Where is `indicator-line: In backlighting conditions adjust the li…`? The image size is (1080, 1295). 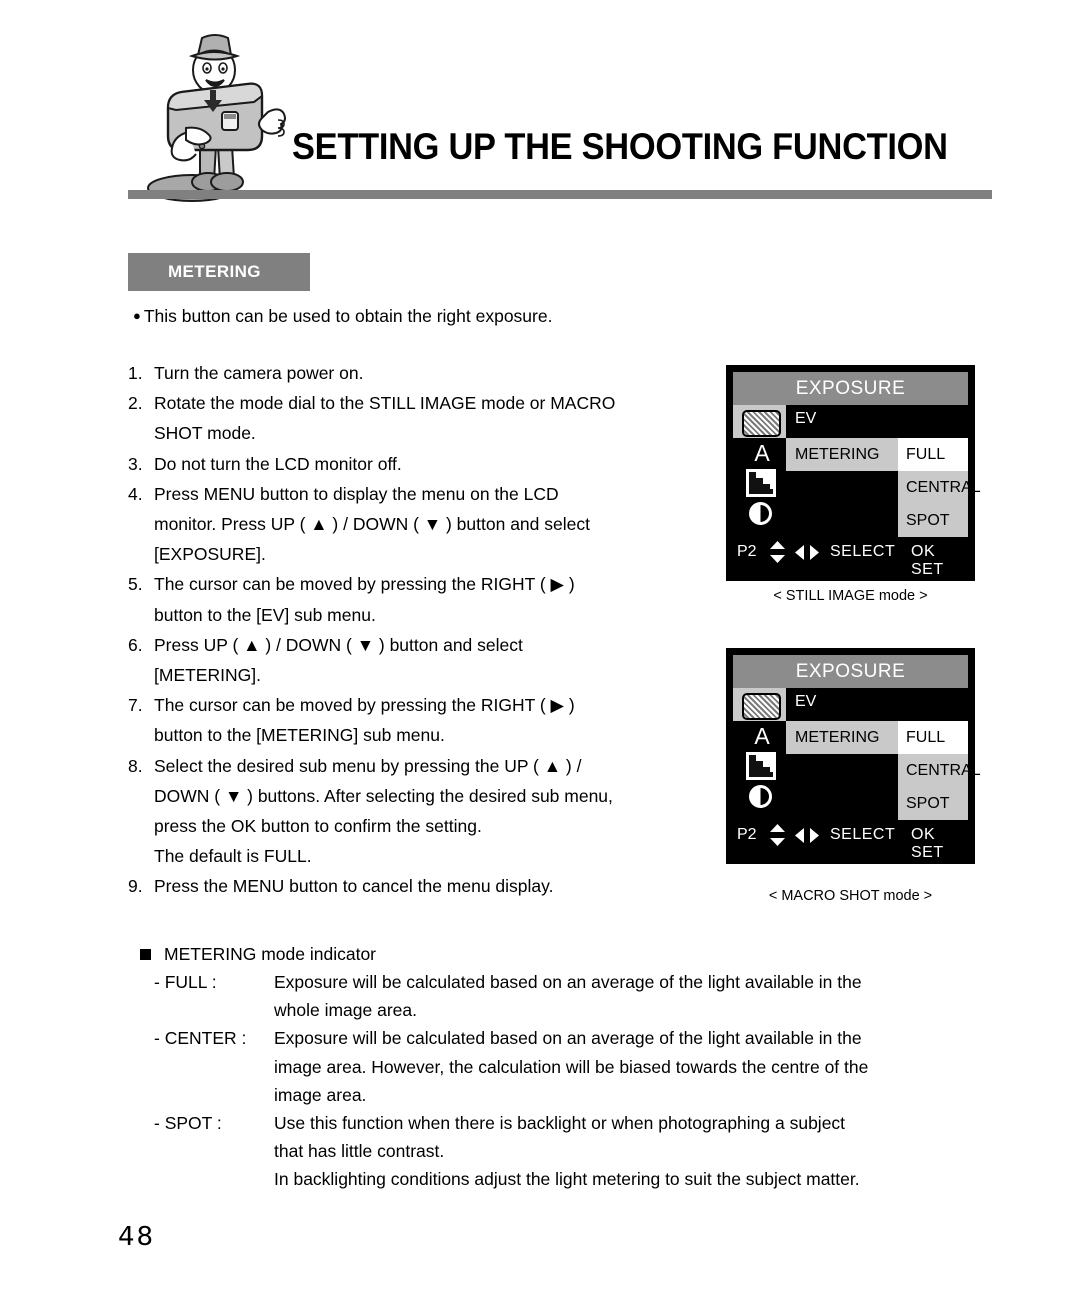 indicator-line: In backlighting conditions adjust the li… is located at coordinates (567, 1179).